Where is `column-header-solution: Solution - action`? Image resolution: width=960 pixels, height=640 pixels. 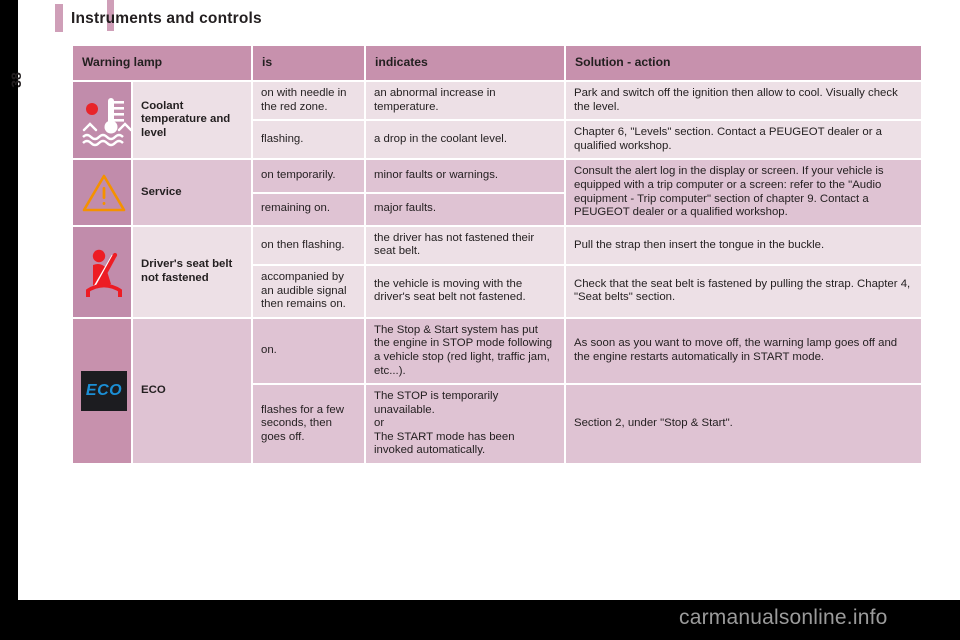 column-header-solution: Solution - action is located at coordinates (744, 64).